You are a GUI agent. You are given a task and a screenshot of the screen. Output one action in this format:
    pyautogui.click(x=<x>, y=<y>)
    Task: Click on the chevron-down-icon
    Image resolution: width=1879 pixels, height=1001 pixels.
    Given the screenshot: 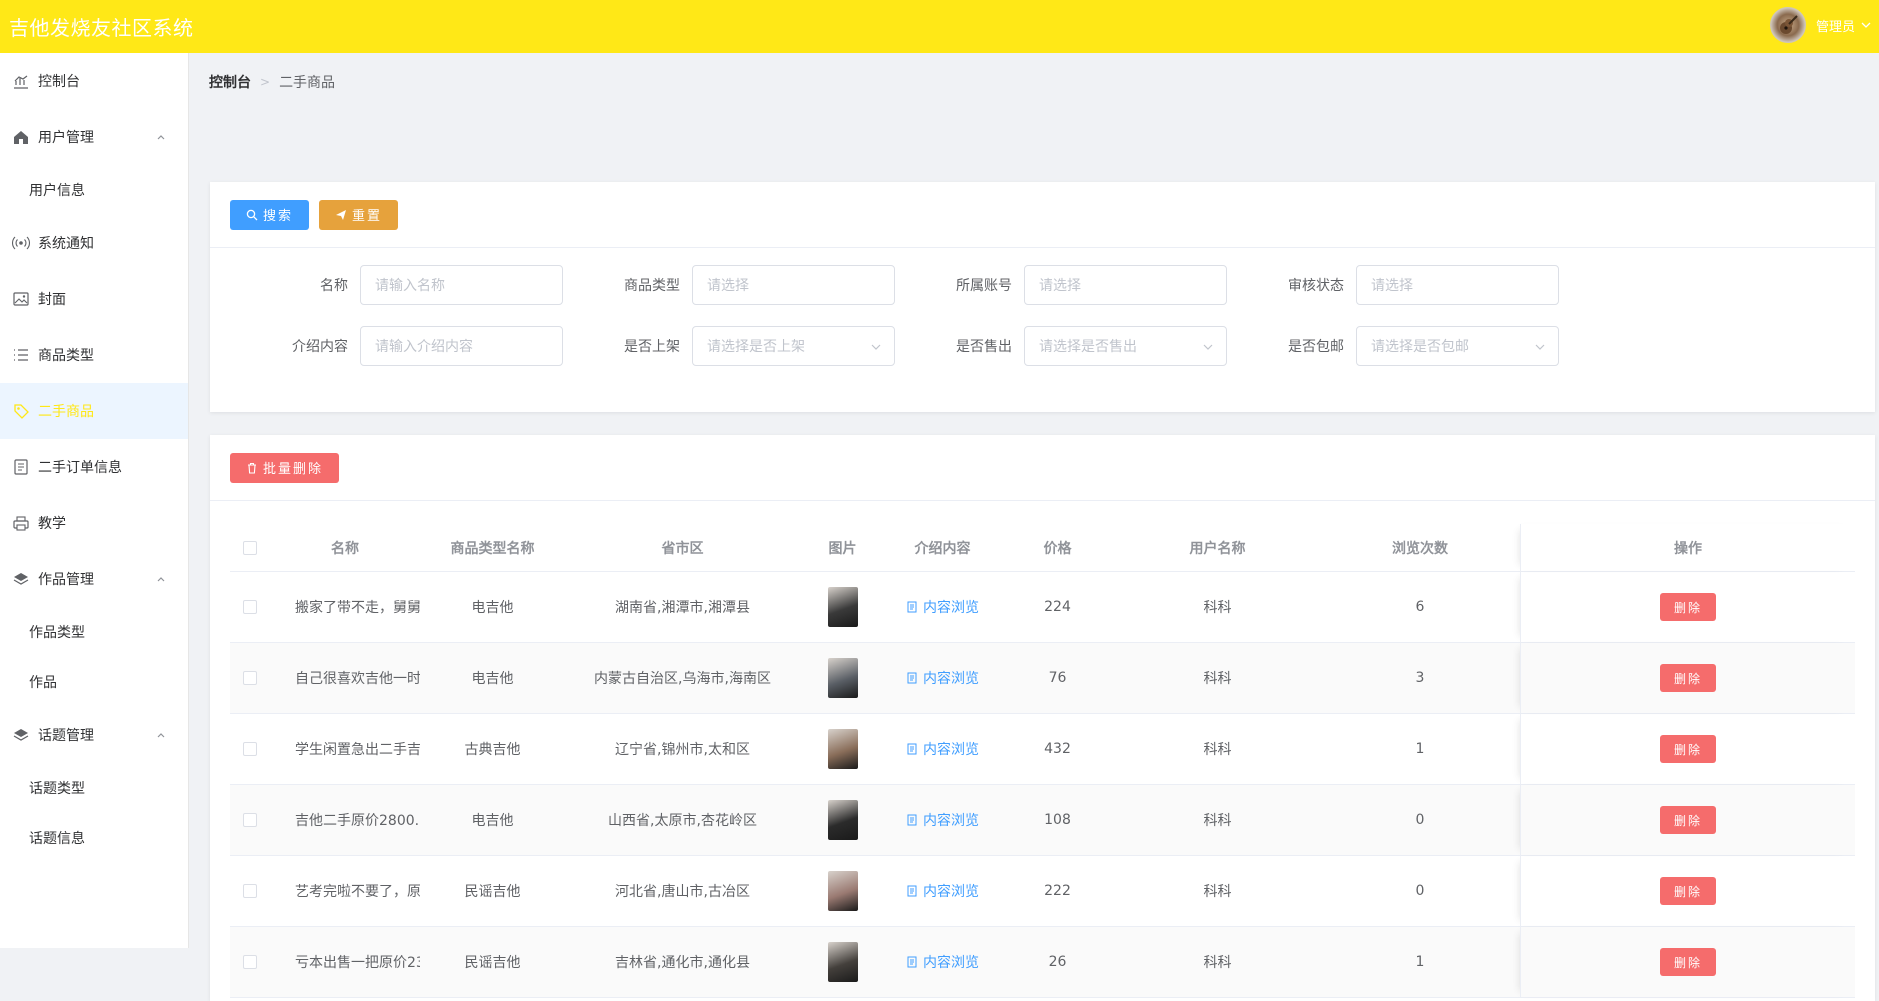 What is the action you would take?
    pyautogui.click(x=1866, y=25)
    